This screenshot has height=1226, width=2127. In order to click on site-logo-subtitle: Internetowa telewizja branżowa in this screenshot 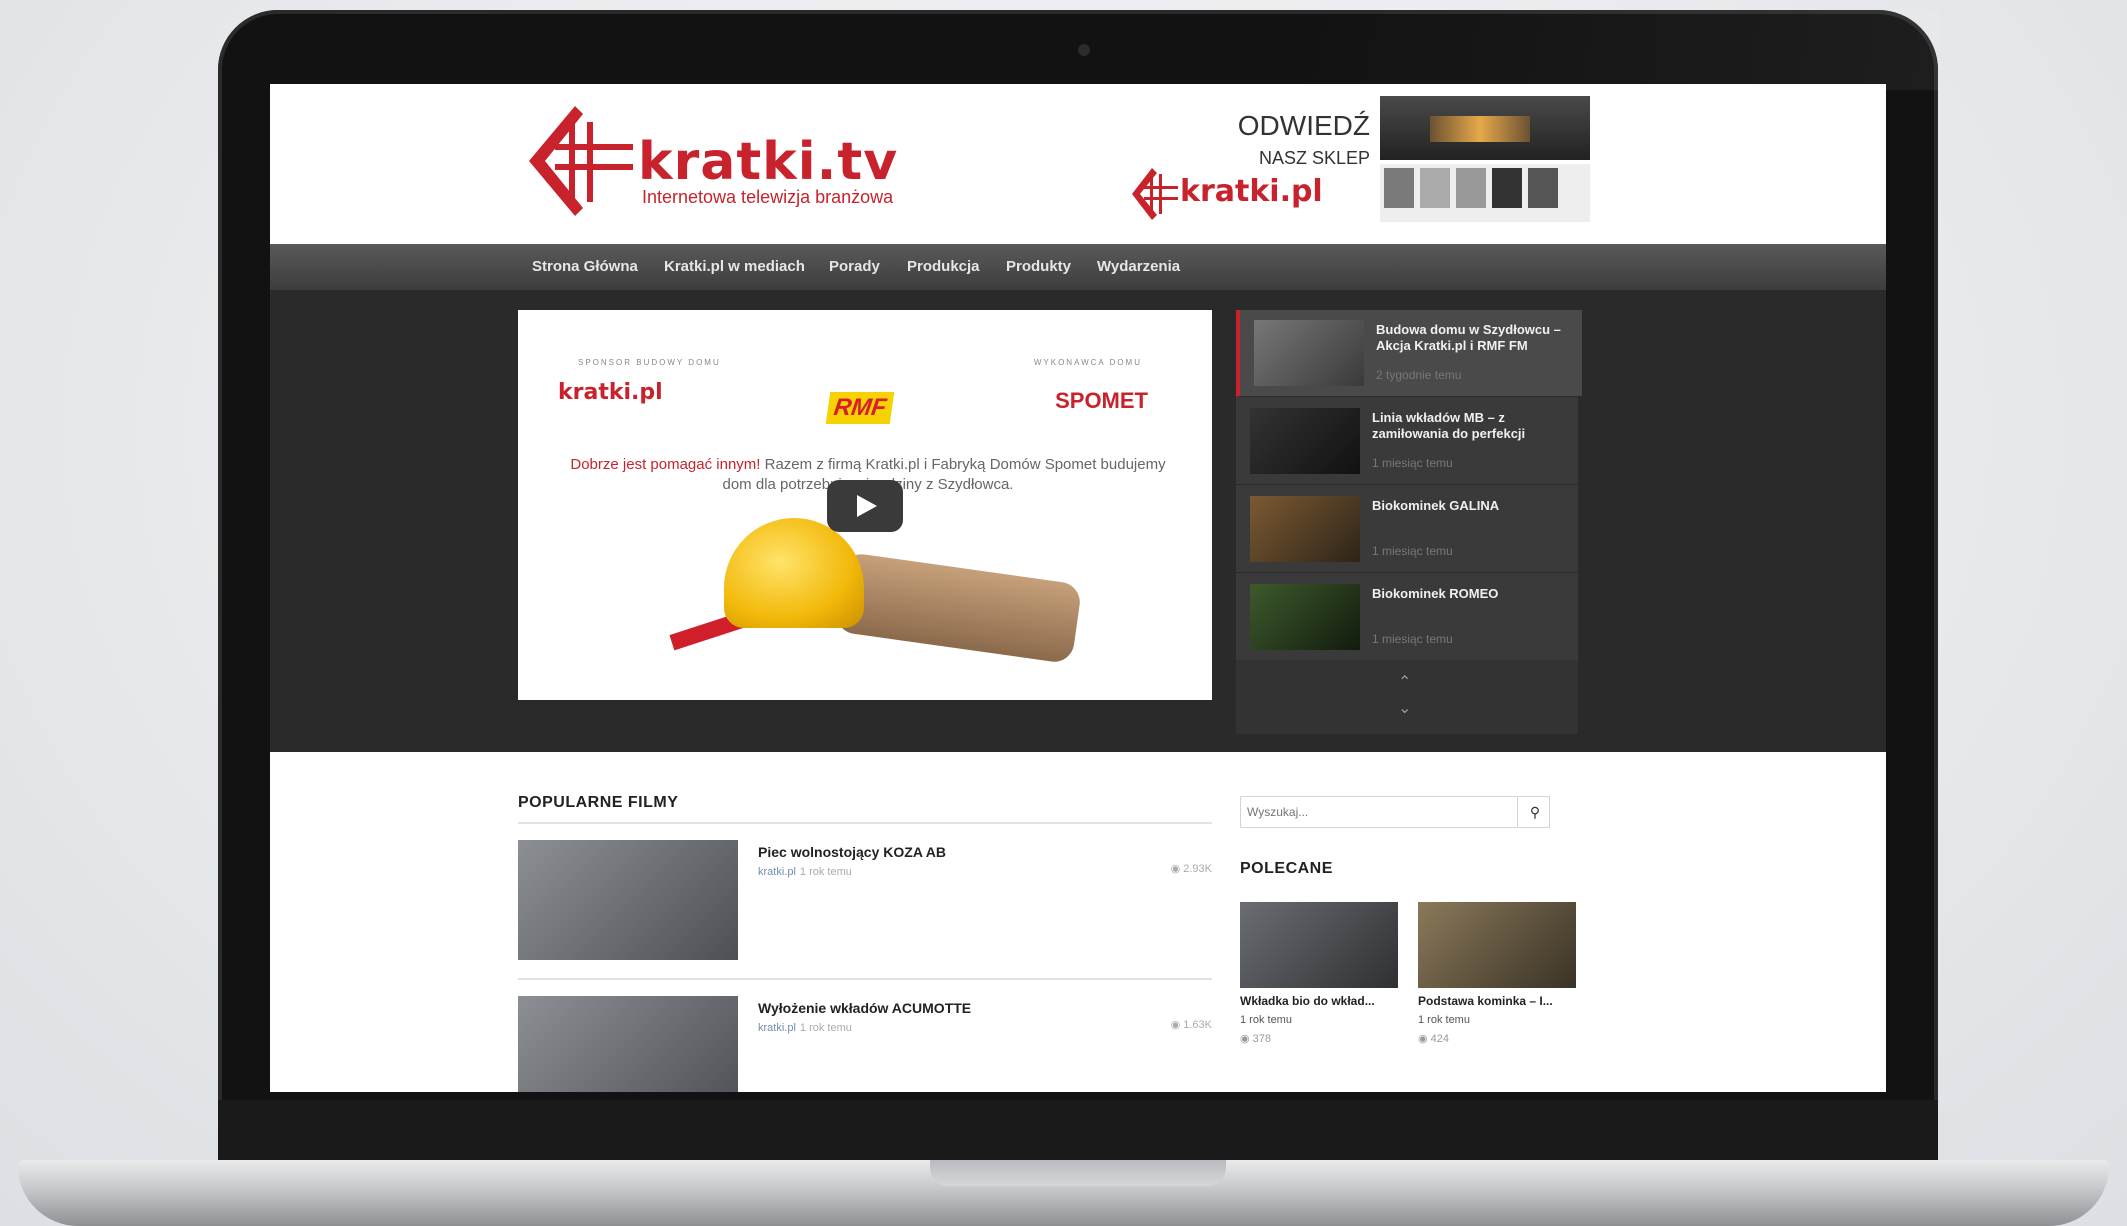, I will do `click(768, 197)`.